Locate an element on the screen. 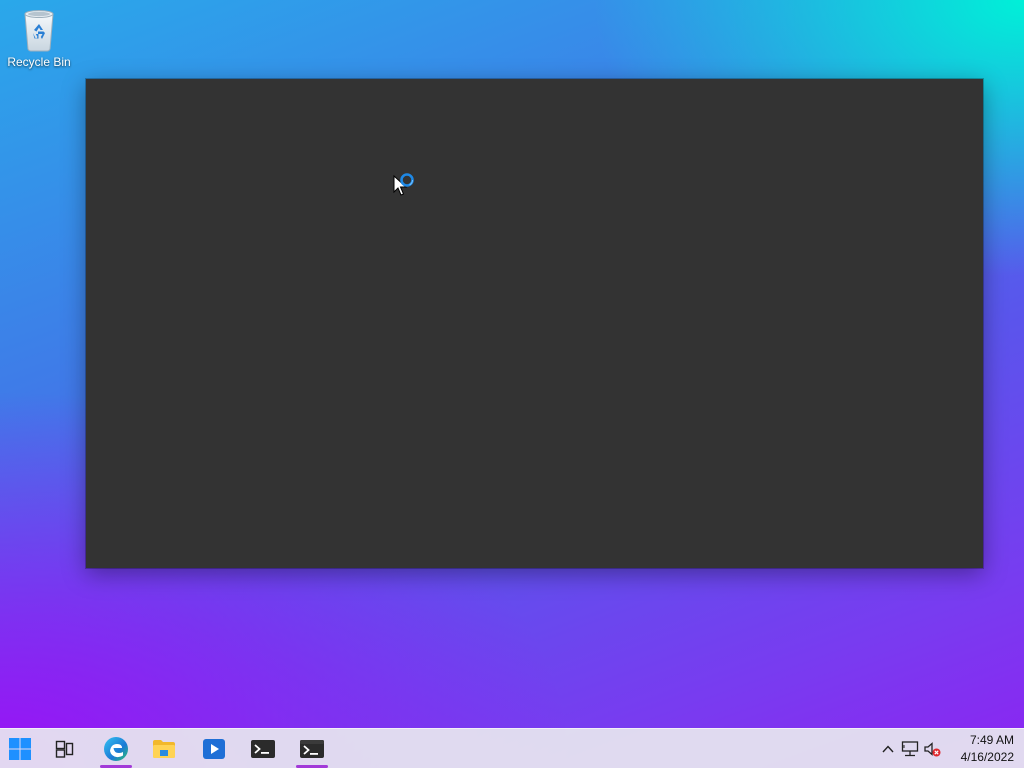 The image size is (1024, 768). media-player-icon is located at coordinates (214, 749).